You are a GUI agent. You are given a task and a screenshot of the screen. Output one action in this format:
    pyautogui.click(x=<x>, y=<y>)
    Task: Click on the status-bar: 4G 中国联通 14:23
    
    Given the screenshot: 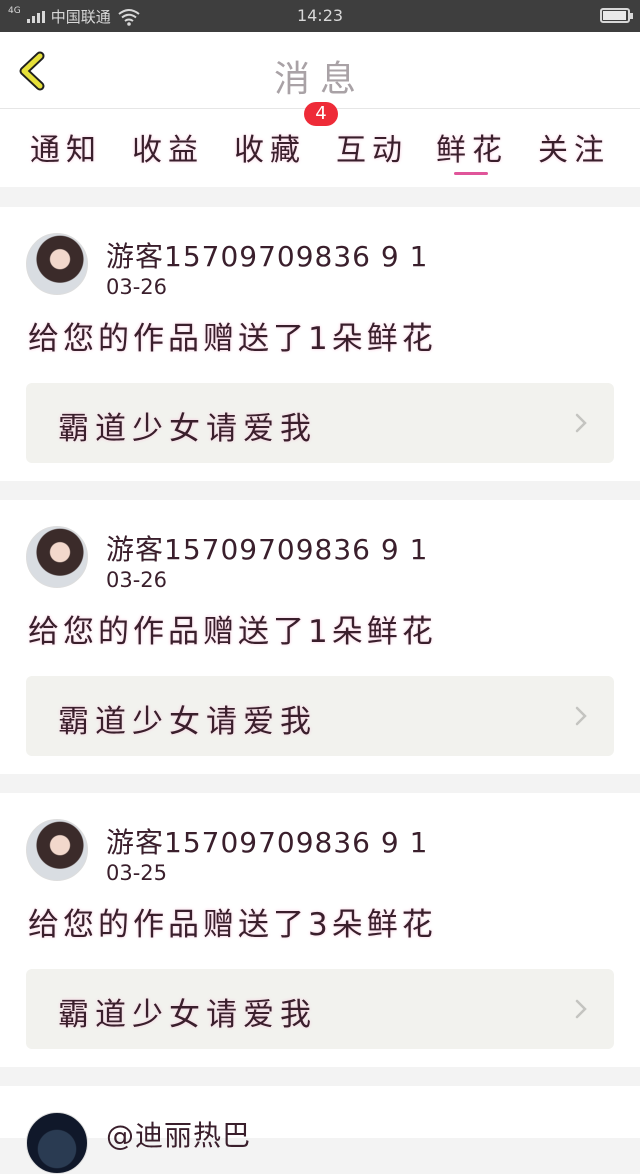 What is the action you would take?
    pyautogui.click(x=320, y=16)
    